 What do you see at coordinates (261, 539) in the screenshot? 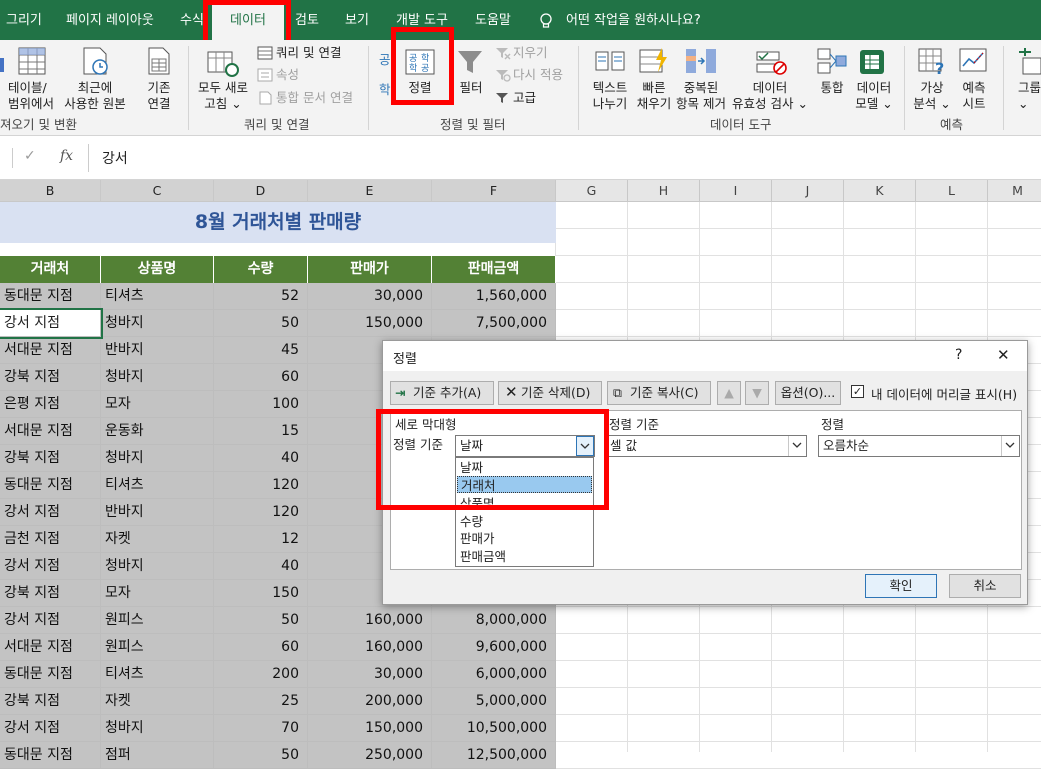
I see `qty-cell: 12` at bounding box center [261, 539].